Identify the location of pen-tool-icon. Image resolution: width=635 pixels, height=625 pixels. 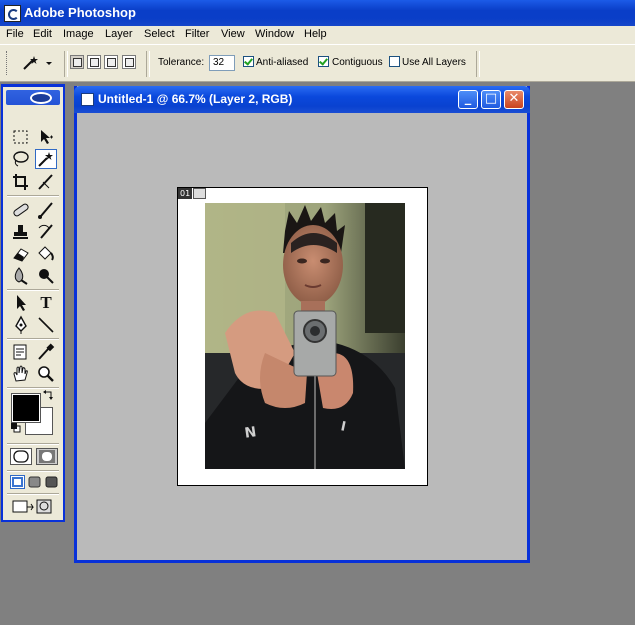
(21, 325).